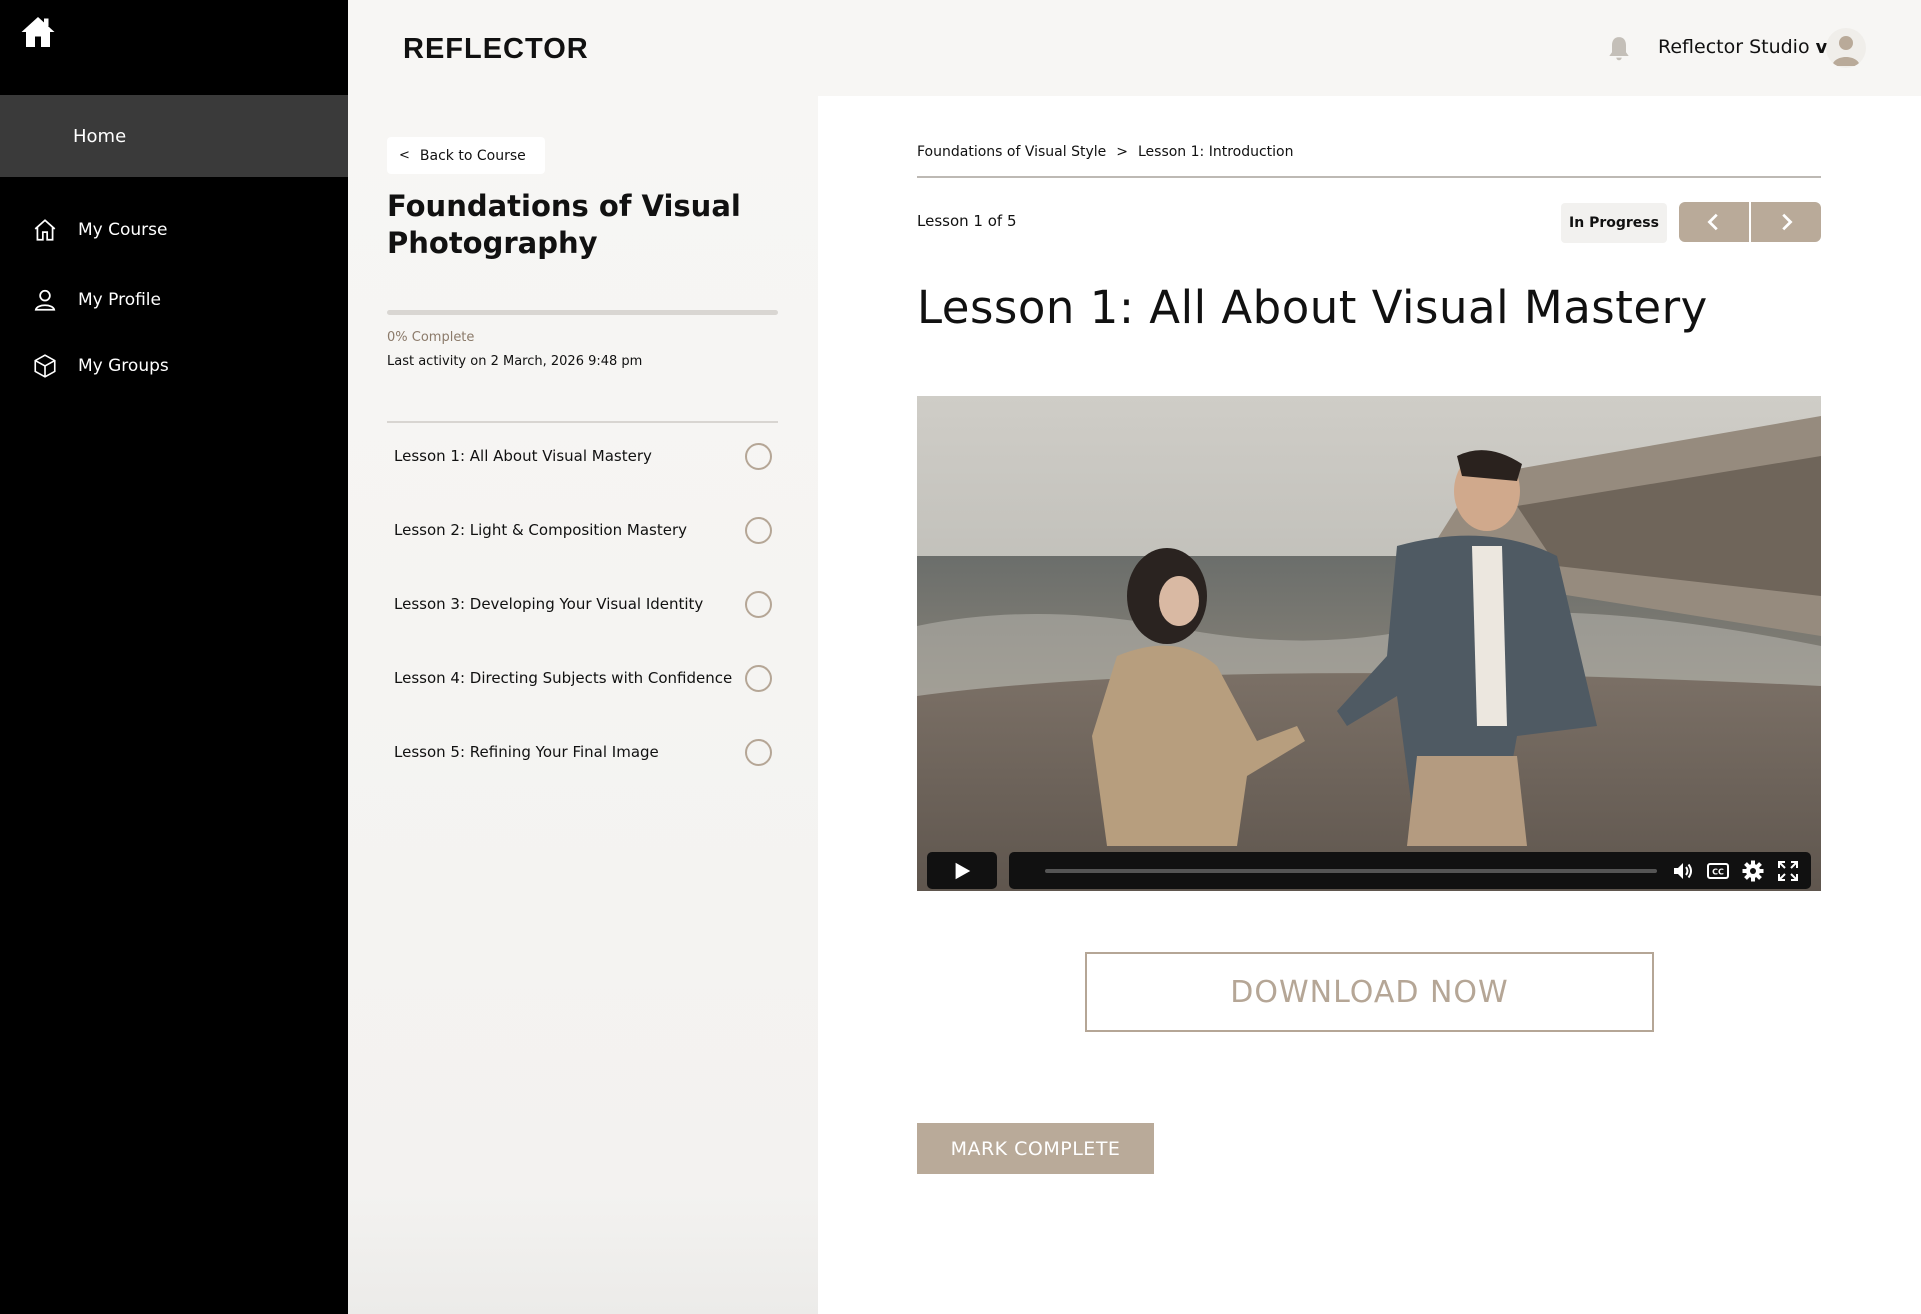  I want to click on chevron-left-icon, so click(1712, 222).